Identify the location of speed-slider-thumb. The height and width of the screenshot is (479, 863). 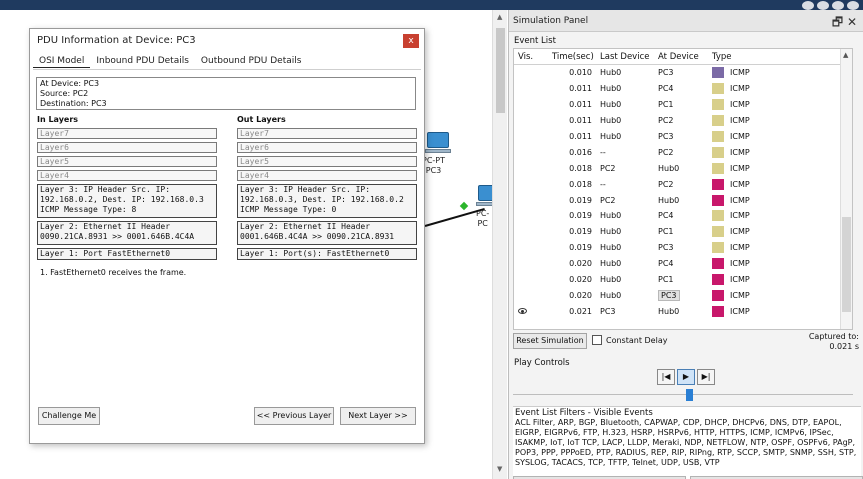
(689, 395).